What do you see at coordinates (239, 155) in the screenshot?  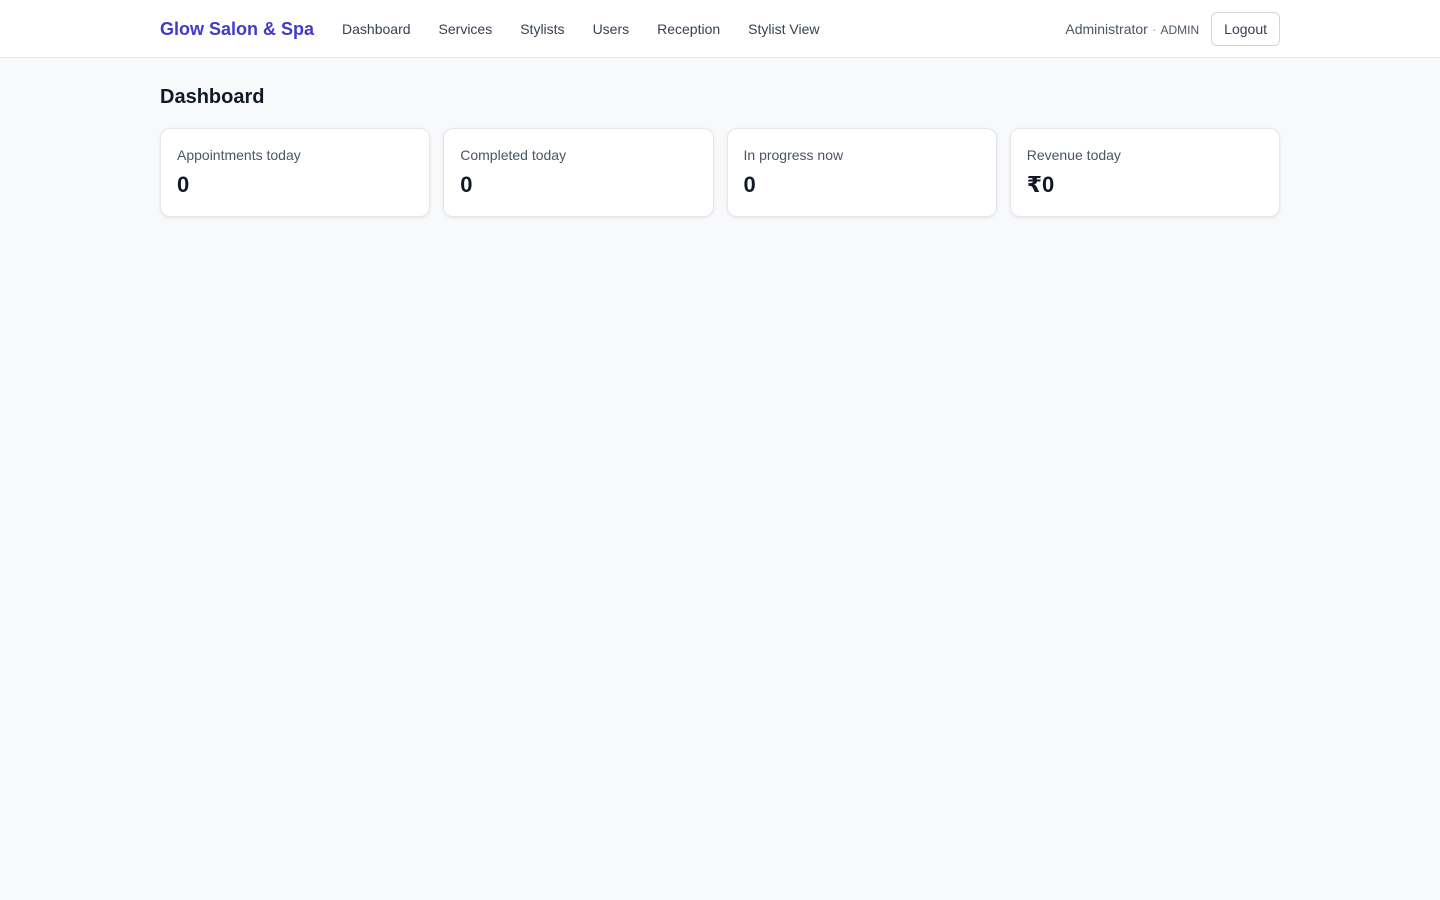 I see `stat-label: Appointments today` at bounding box center [239, 155].